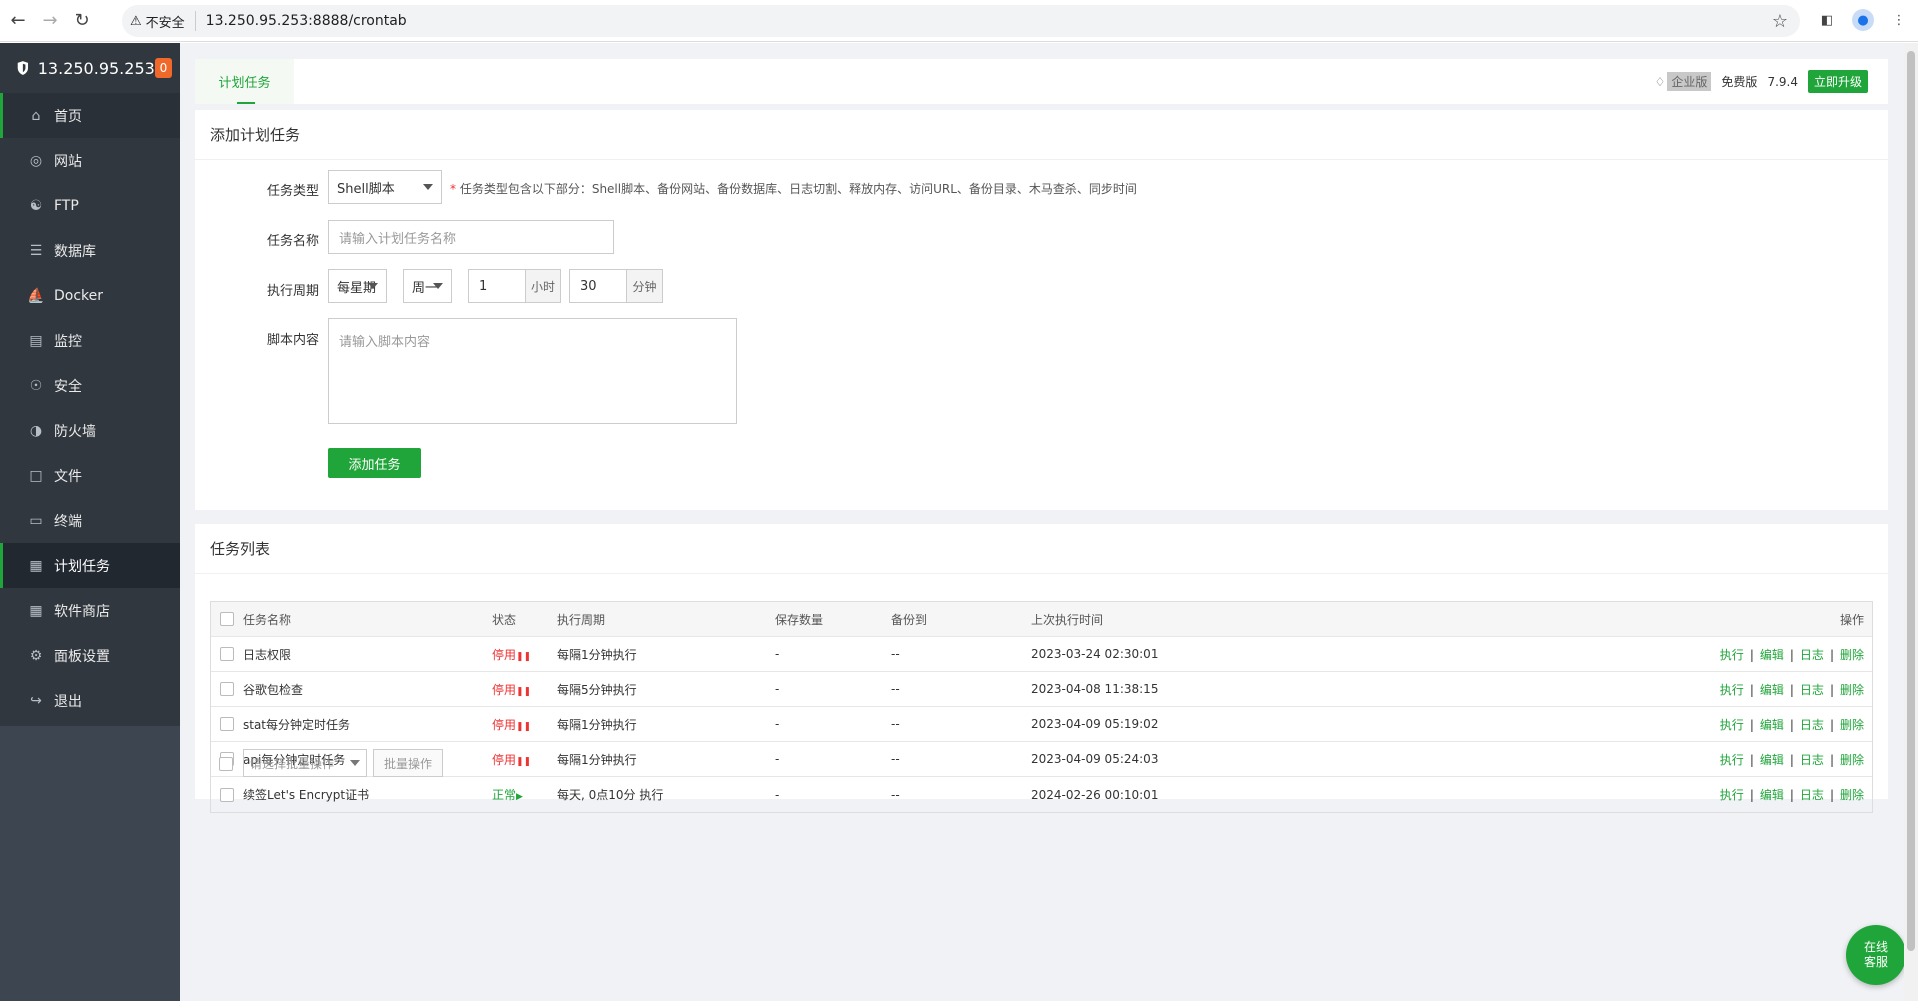 Image resolution: width=1918 pixels, height=1001 pixels. Describe the element at coordinates (90, 700) in the screenshot. I see `sidebar-item-13: ↪ 退出` at that location.